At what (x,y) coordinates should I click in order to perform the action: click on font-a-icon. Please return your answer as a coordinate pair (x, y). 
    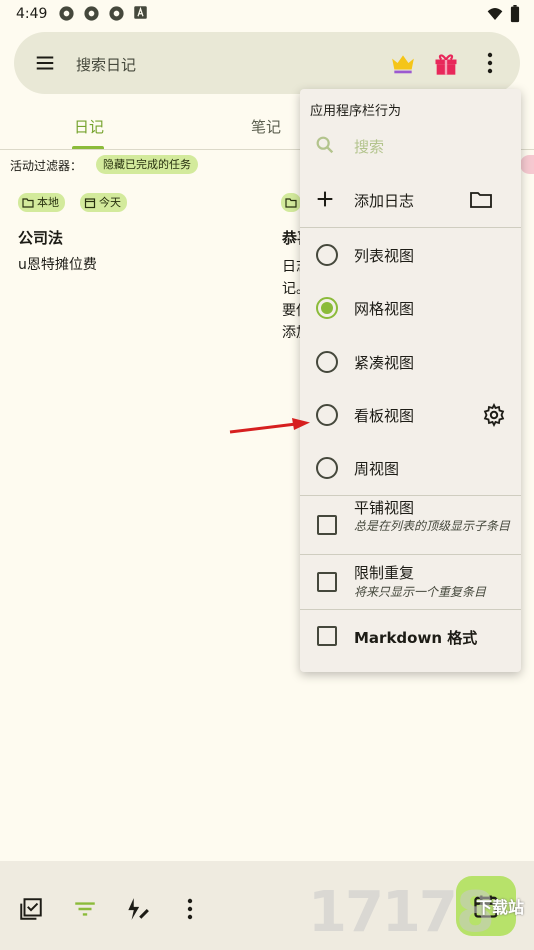
    Looking at the image, I should click on (141, 13).